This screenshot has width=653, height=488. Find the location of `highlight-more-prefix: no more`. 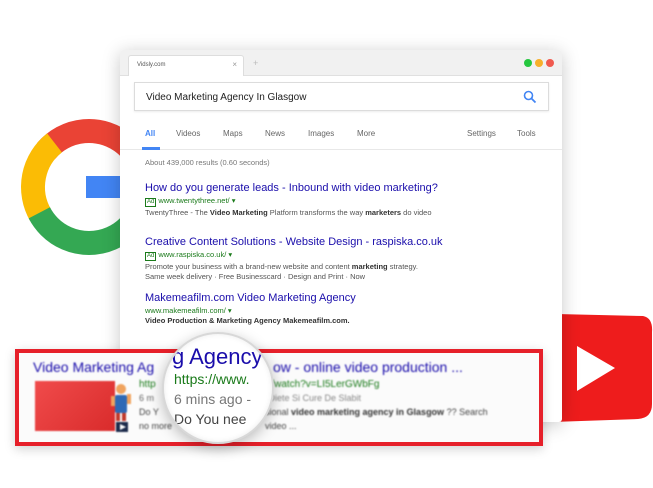

highlight-more-prefix: no more is located at coordinates (156, 426).